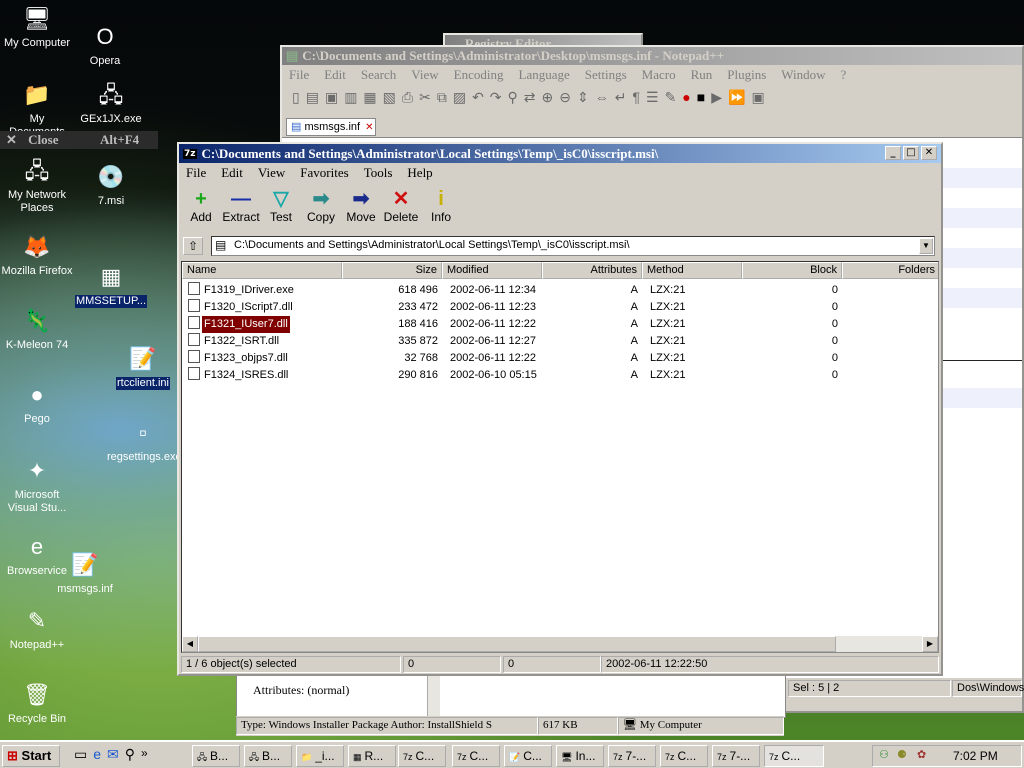 The height and width of the screenshot is (768, 1024). I want to click on sync-v-icon: ⇕, so click(583, 100).